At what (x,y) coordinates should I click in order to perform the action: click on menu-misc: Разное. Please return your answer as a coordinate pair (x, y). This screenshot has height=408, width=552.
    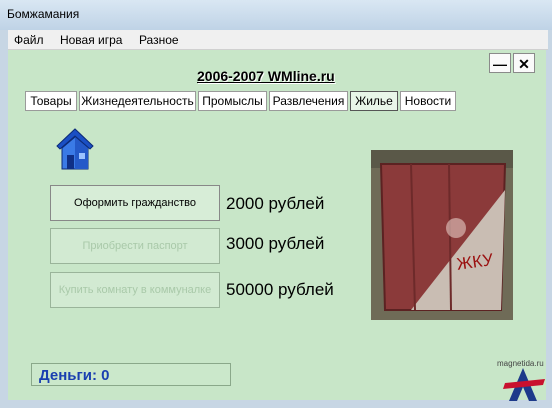
    Looking at the image, I should click on (159, 38).